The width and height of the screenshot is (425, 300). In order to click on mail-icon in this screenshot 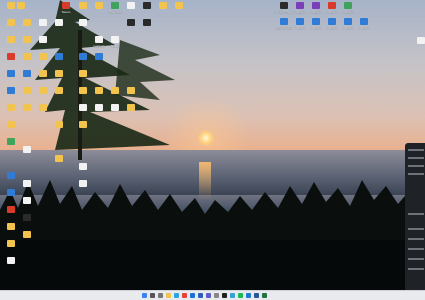, I will do `click(200, 295)`.